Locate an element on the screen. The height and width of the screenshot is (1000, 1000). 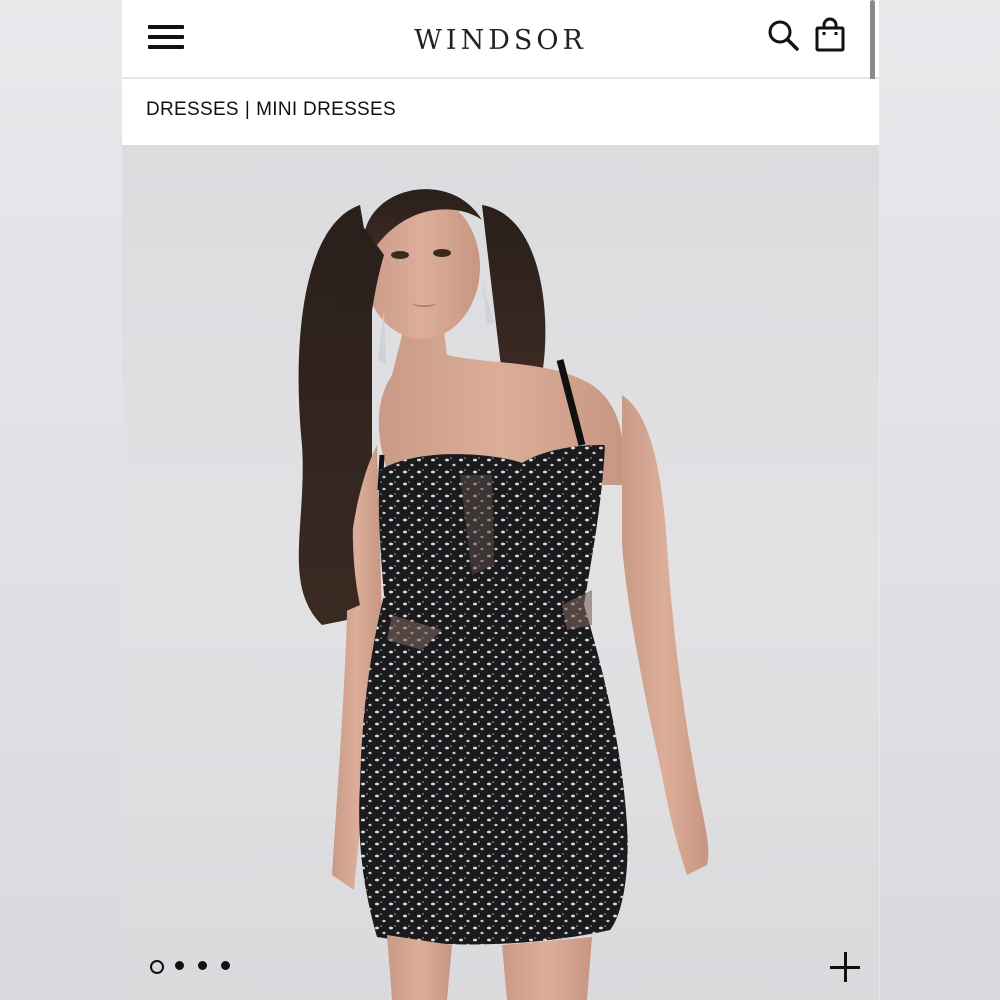
search-icon is located at coordinates (784, 36).